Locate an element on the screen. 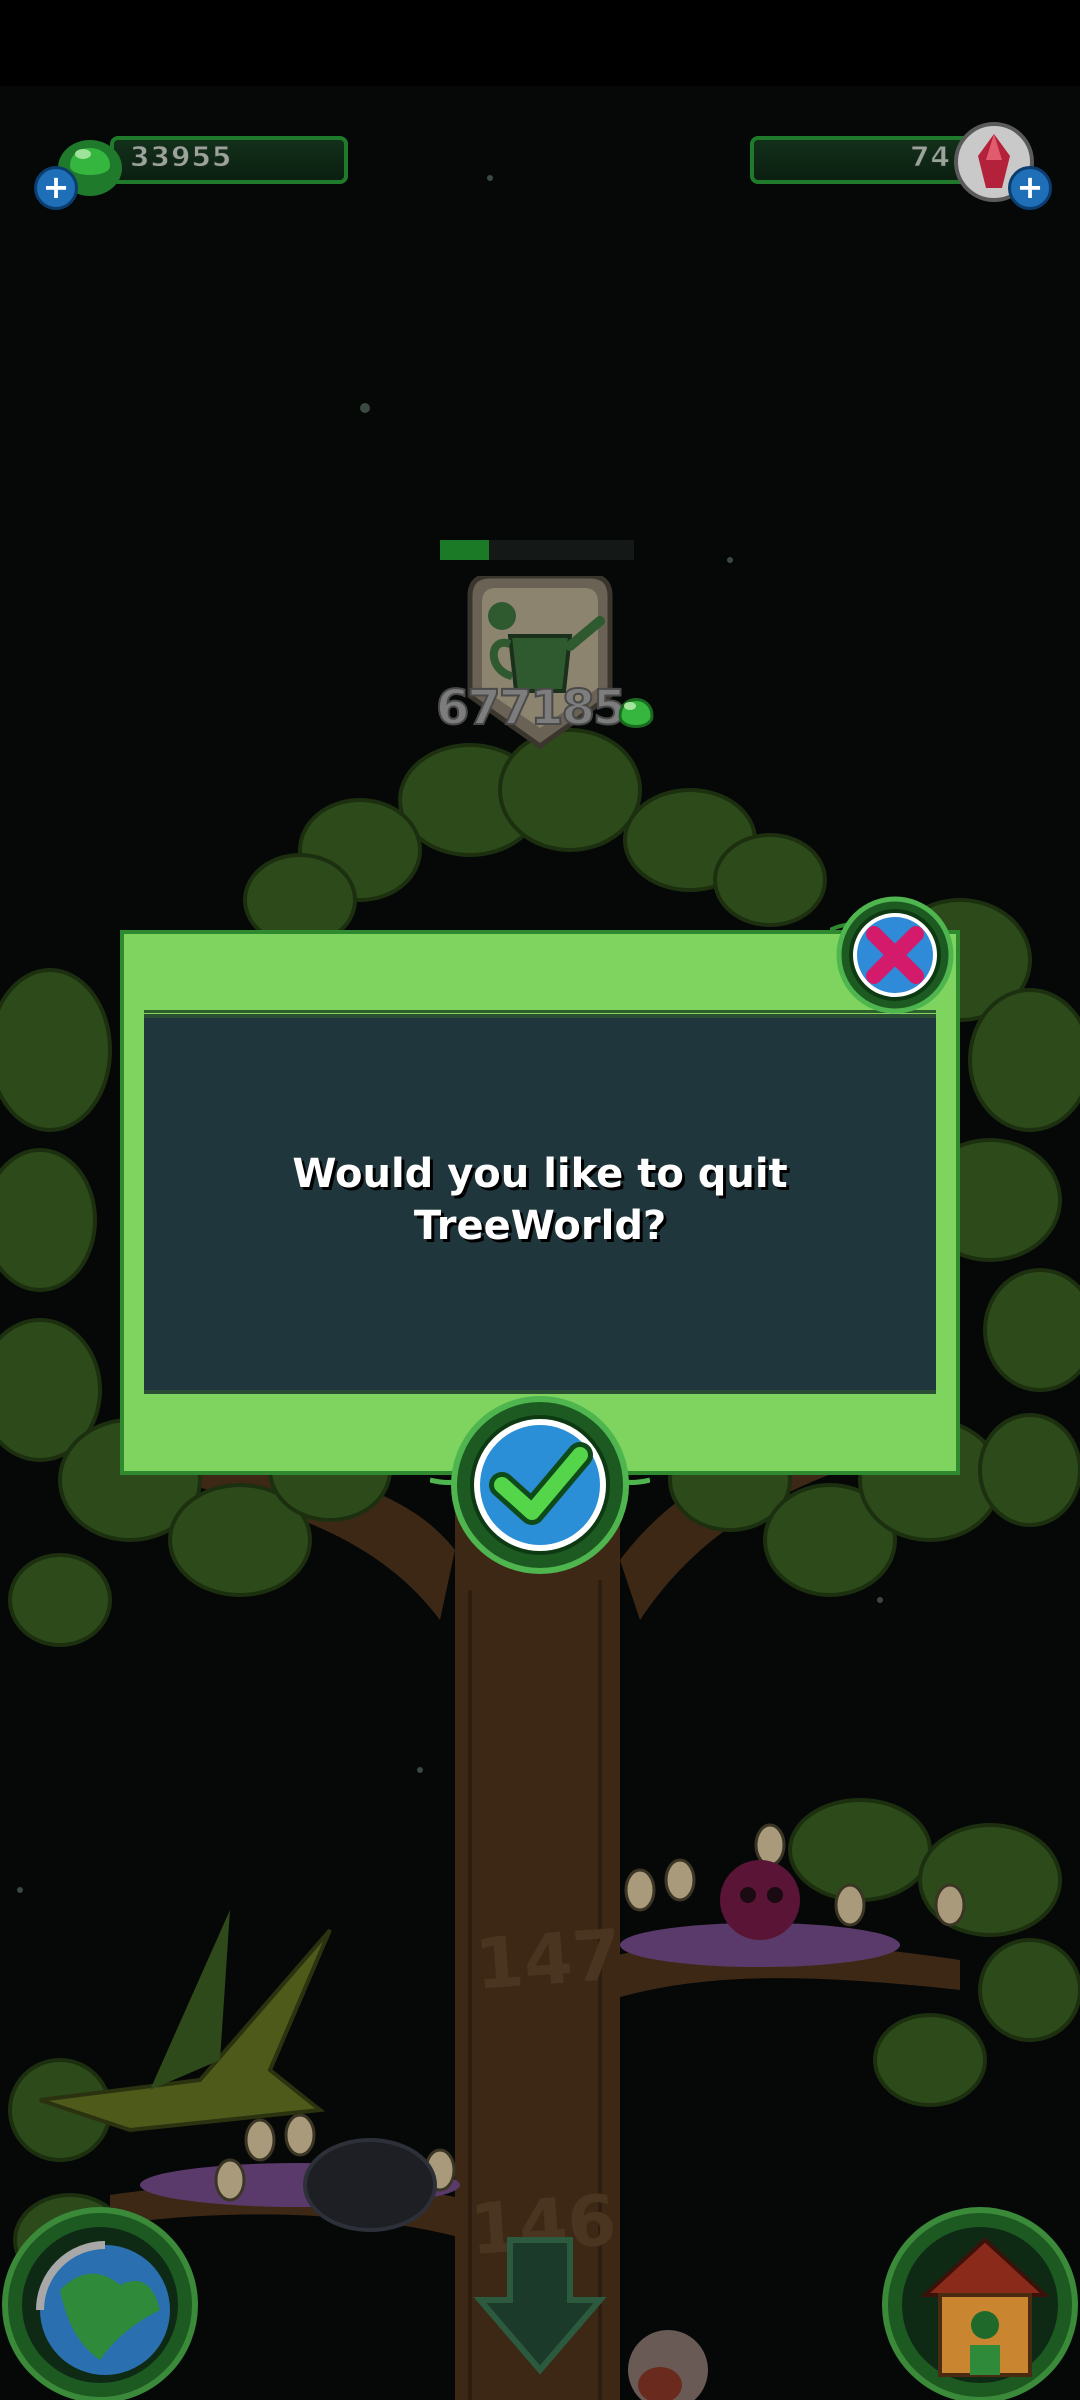 The image size is (1080, 2400). message-line-1: Would you like to quit is located at coordinates (540, 1174).